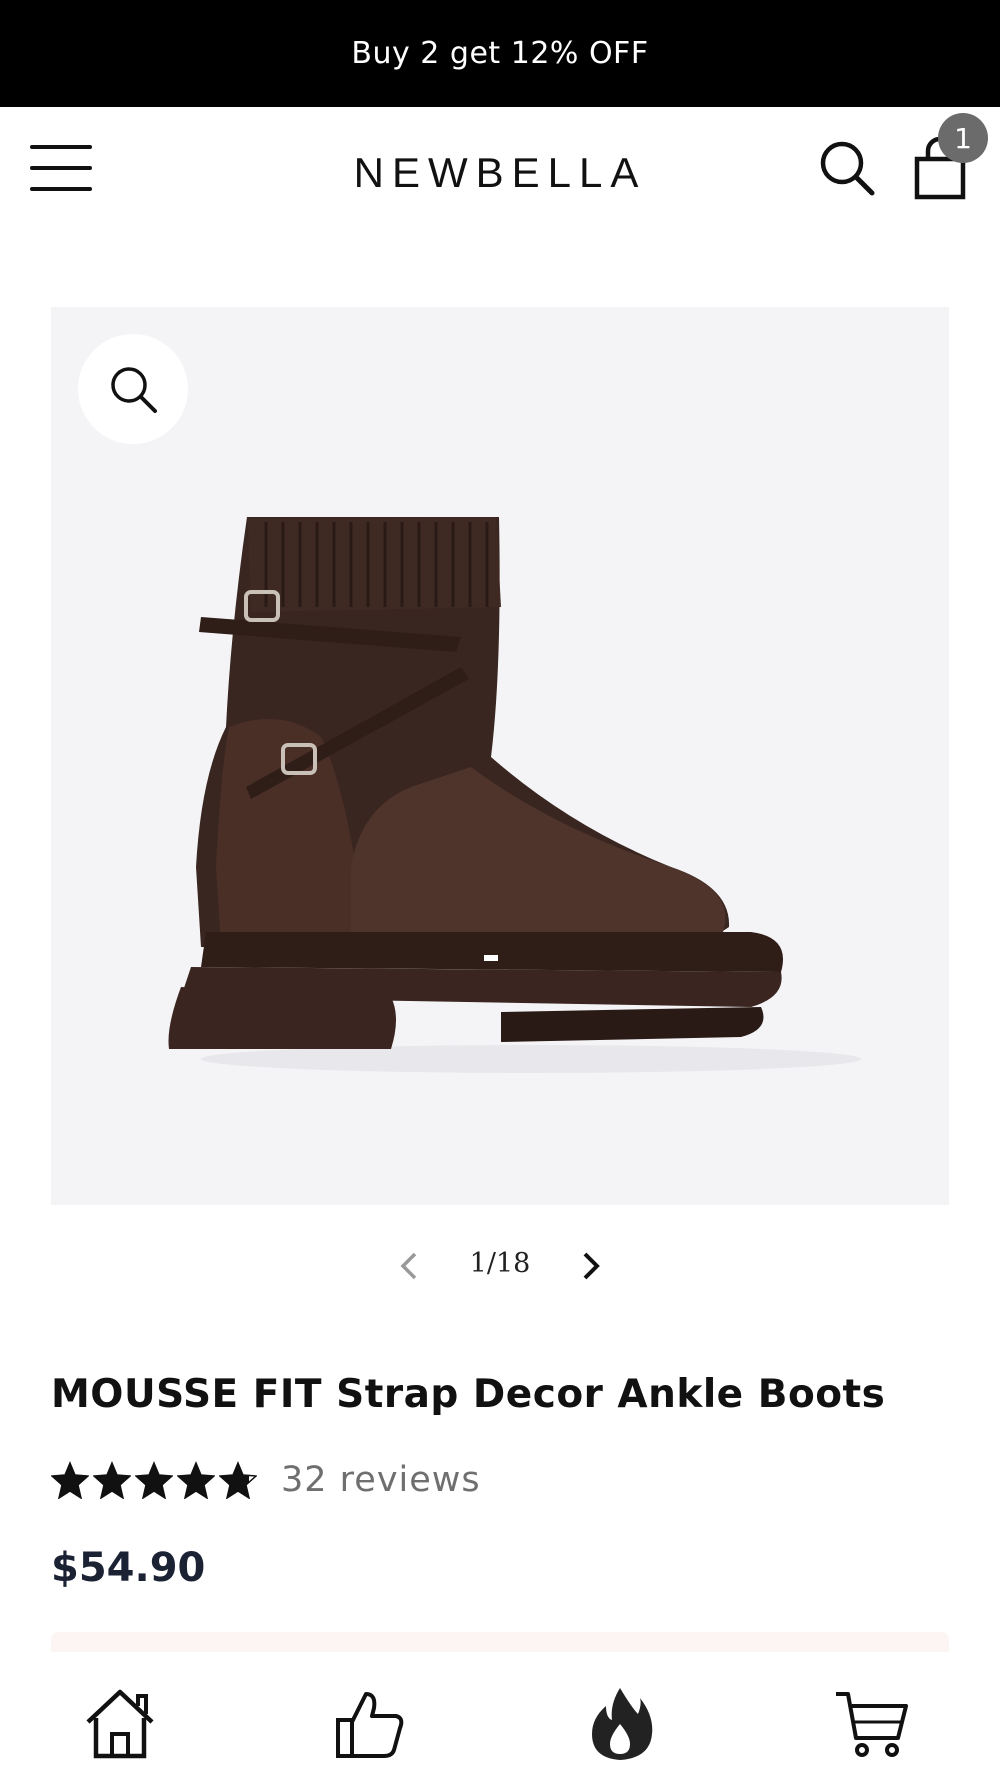 This screenshot has width=1000, height=1778. I want to click on product-price: $54.90, so click(128, 1568).